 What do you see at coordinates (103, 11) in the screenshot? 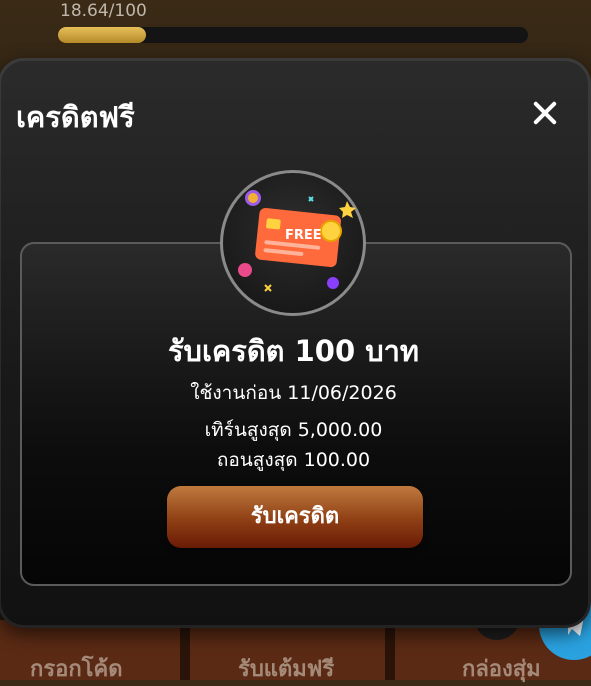
I see `progress-text: 18.64/100` at bounding box center [103, 11].